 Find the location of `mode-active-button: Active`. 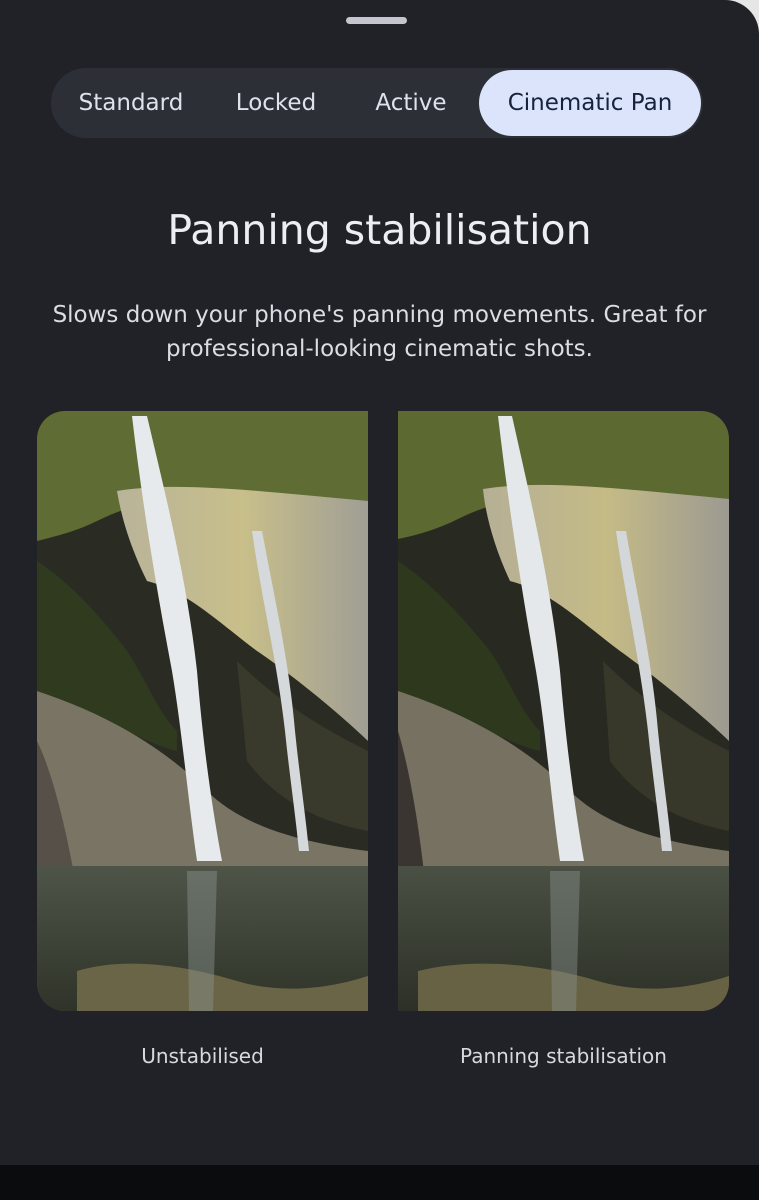

mode-active-button: Active is located at coordinates (411, 103).